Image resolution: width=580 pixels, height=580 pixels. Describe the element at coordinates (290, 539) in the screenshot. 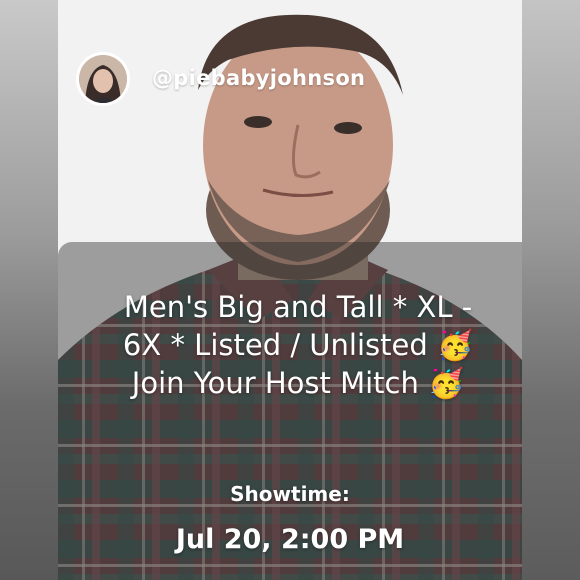

I see `showtime-value: Jul 20, 2:00 PM` at that location.